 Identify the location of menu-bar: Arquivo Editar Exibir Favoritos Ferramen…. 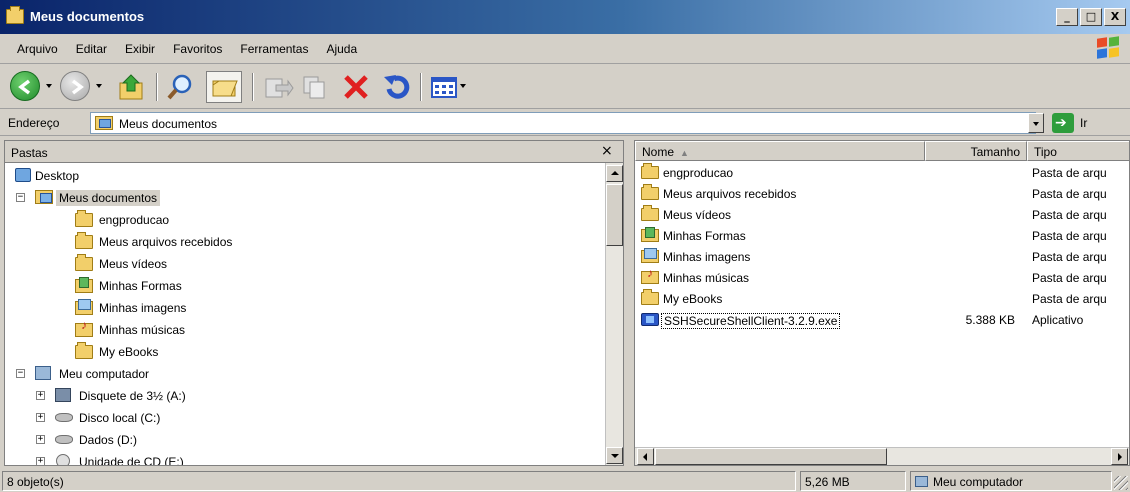
(565, 49).